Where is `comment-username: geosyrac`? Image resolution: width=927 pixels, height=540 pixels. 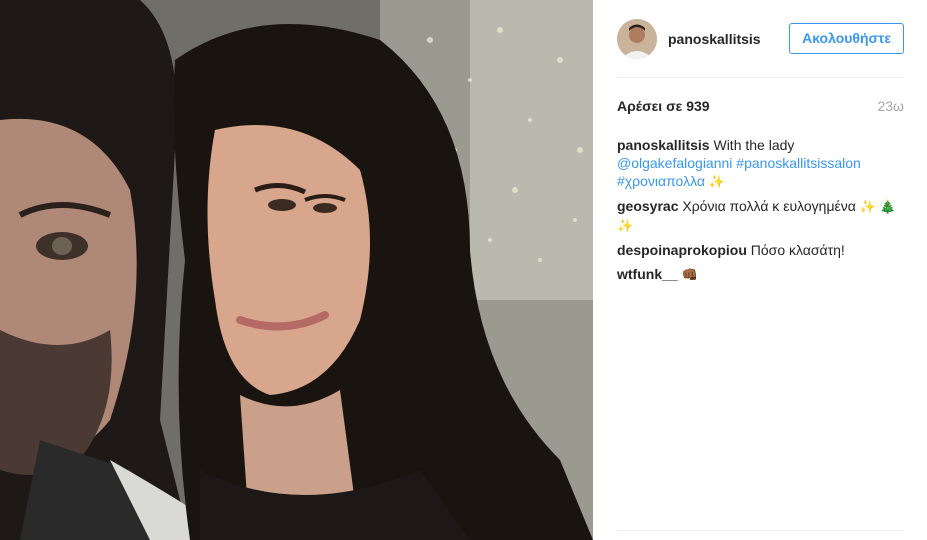 comment-username: geosyrac is located at coordinates (647, 206).